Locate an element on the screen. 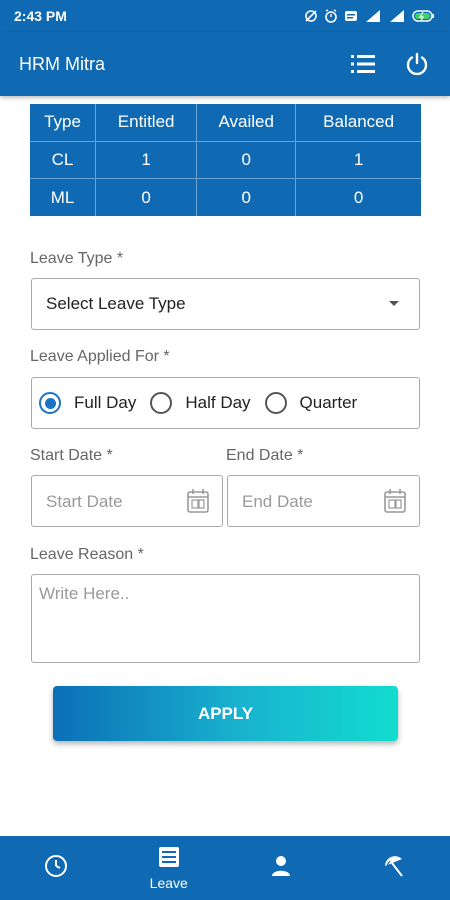 The image size is (450, 900). battery-icon is located at coordinates (424, 16).